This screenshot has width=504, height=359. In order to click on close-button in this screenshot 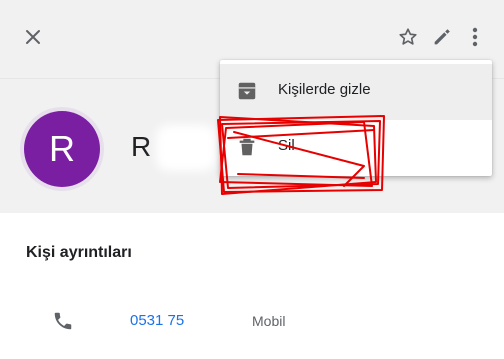, I will do `click(33, 37)`.